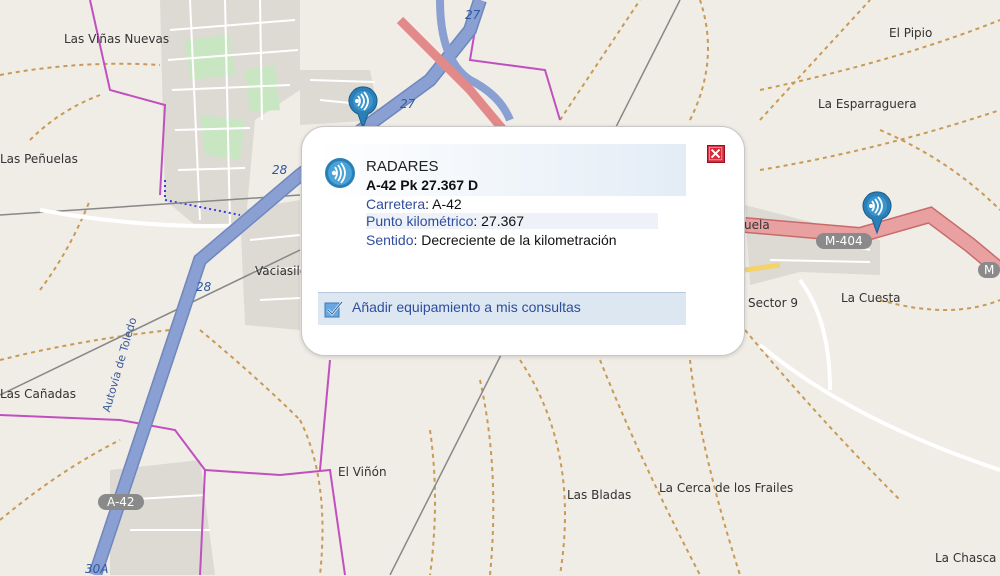 The image size is (1000, 576). Describe the element at coordinates (117, 39) in the screenshot. I see `place-las-vinas-nuevas: Las Viñas Nuevas` at that location.